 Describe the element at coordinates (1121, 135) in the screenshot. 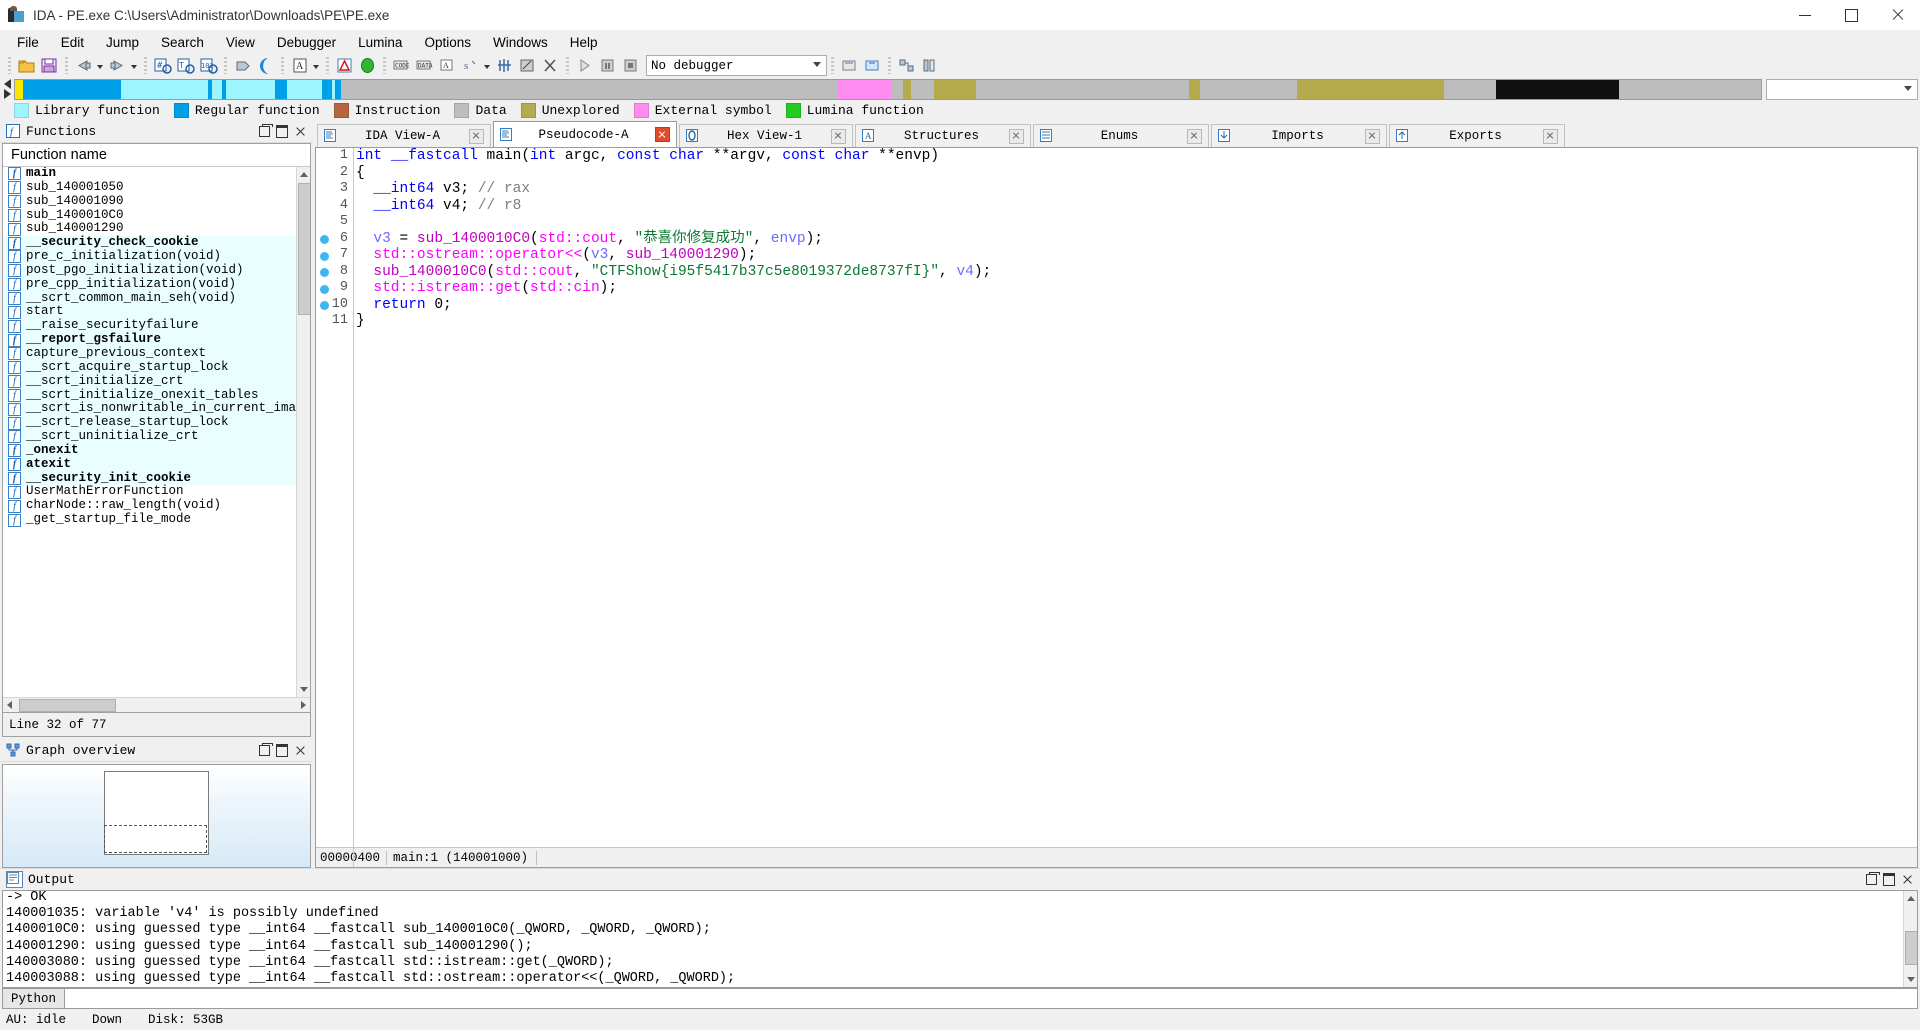

I see `tab-enums: Enums` at that location.